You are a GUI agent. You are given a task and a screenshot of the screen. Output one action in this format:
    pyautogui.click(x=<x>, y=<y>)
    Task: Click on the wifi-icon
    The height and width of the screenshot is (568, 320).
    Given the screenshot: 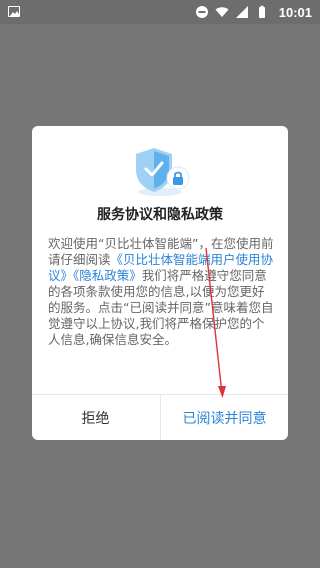 What is the action you would take?
    pyautogui.click(x=222, y=12)
    